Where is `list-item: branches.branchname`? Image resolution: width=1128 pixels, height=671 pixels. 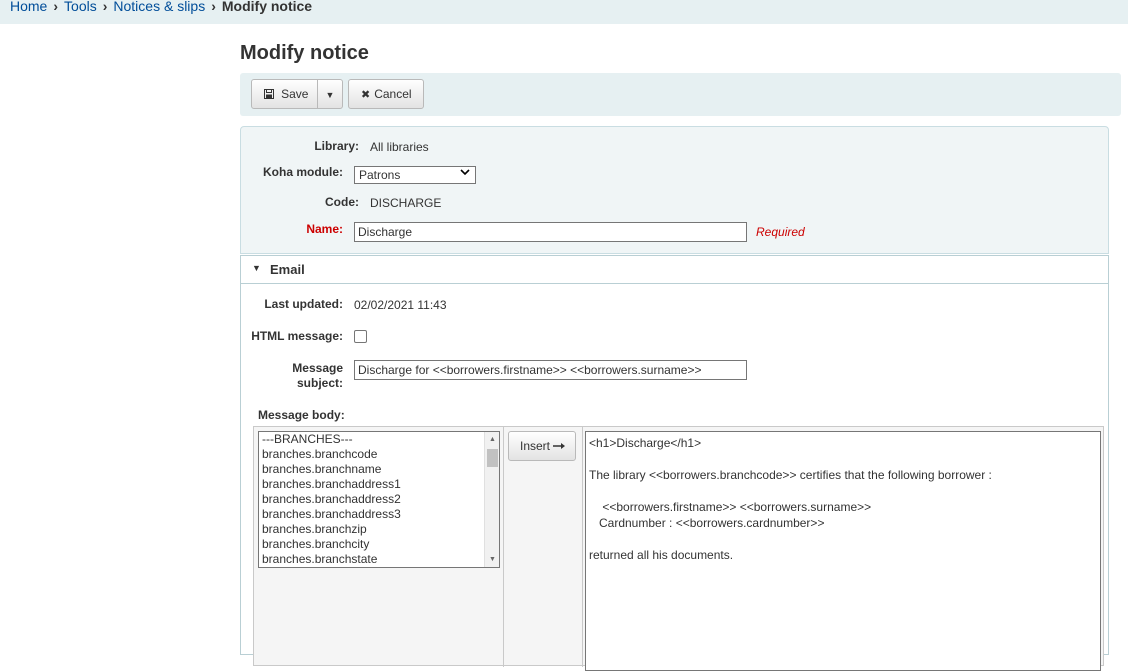
list-item: branches.branchname is located at coordinates (379, 469).